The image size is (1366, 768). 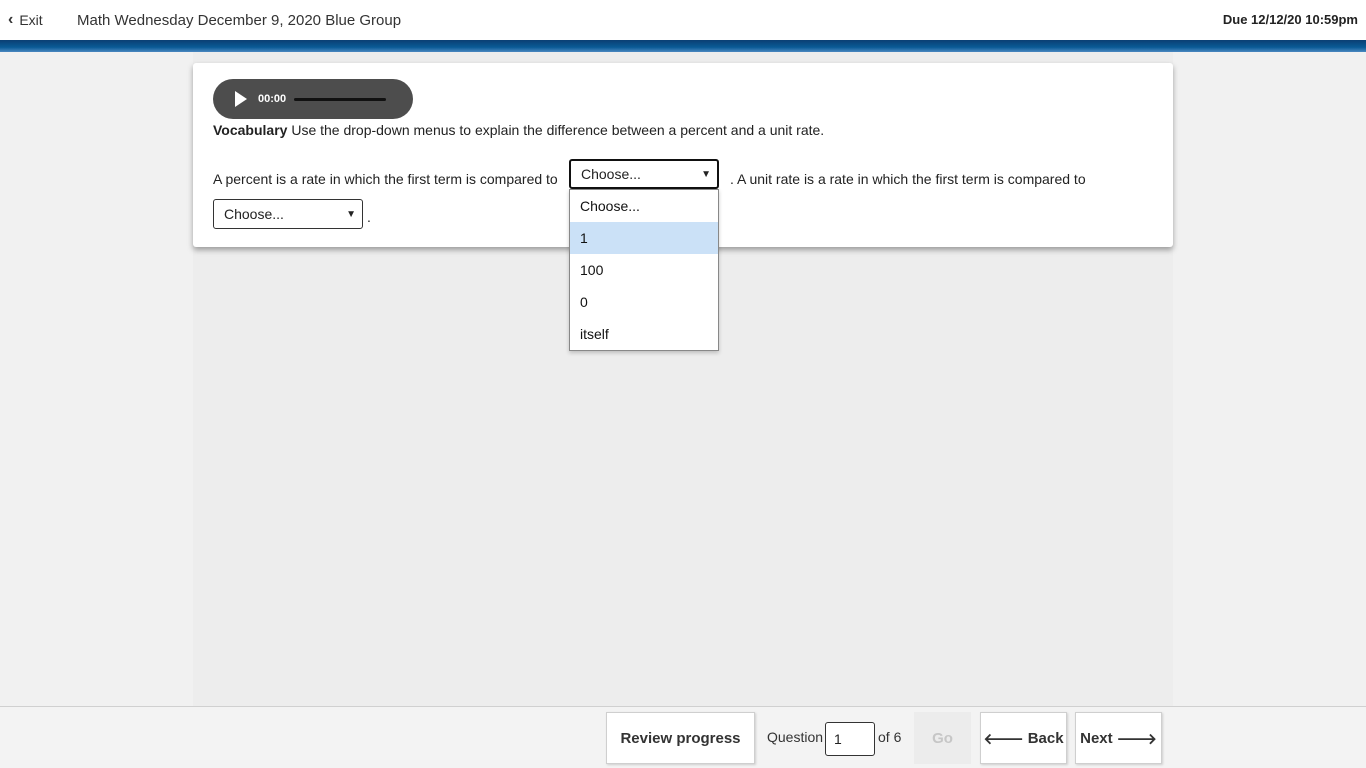 I want to click on audio-player: 00:00, so click(x=313, y=99).